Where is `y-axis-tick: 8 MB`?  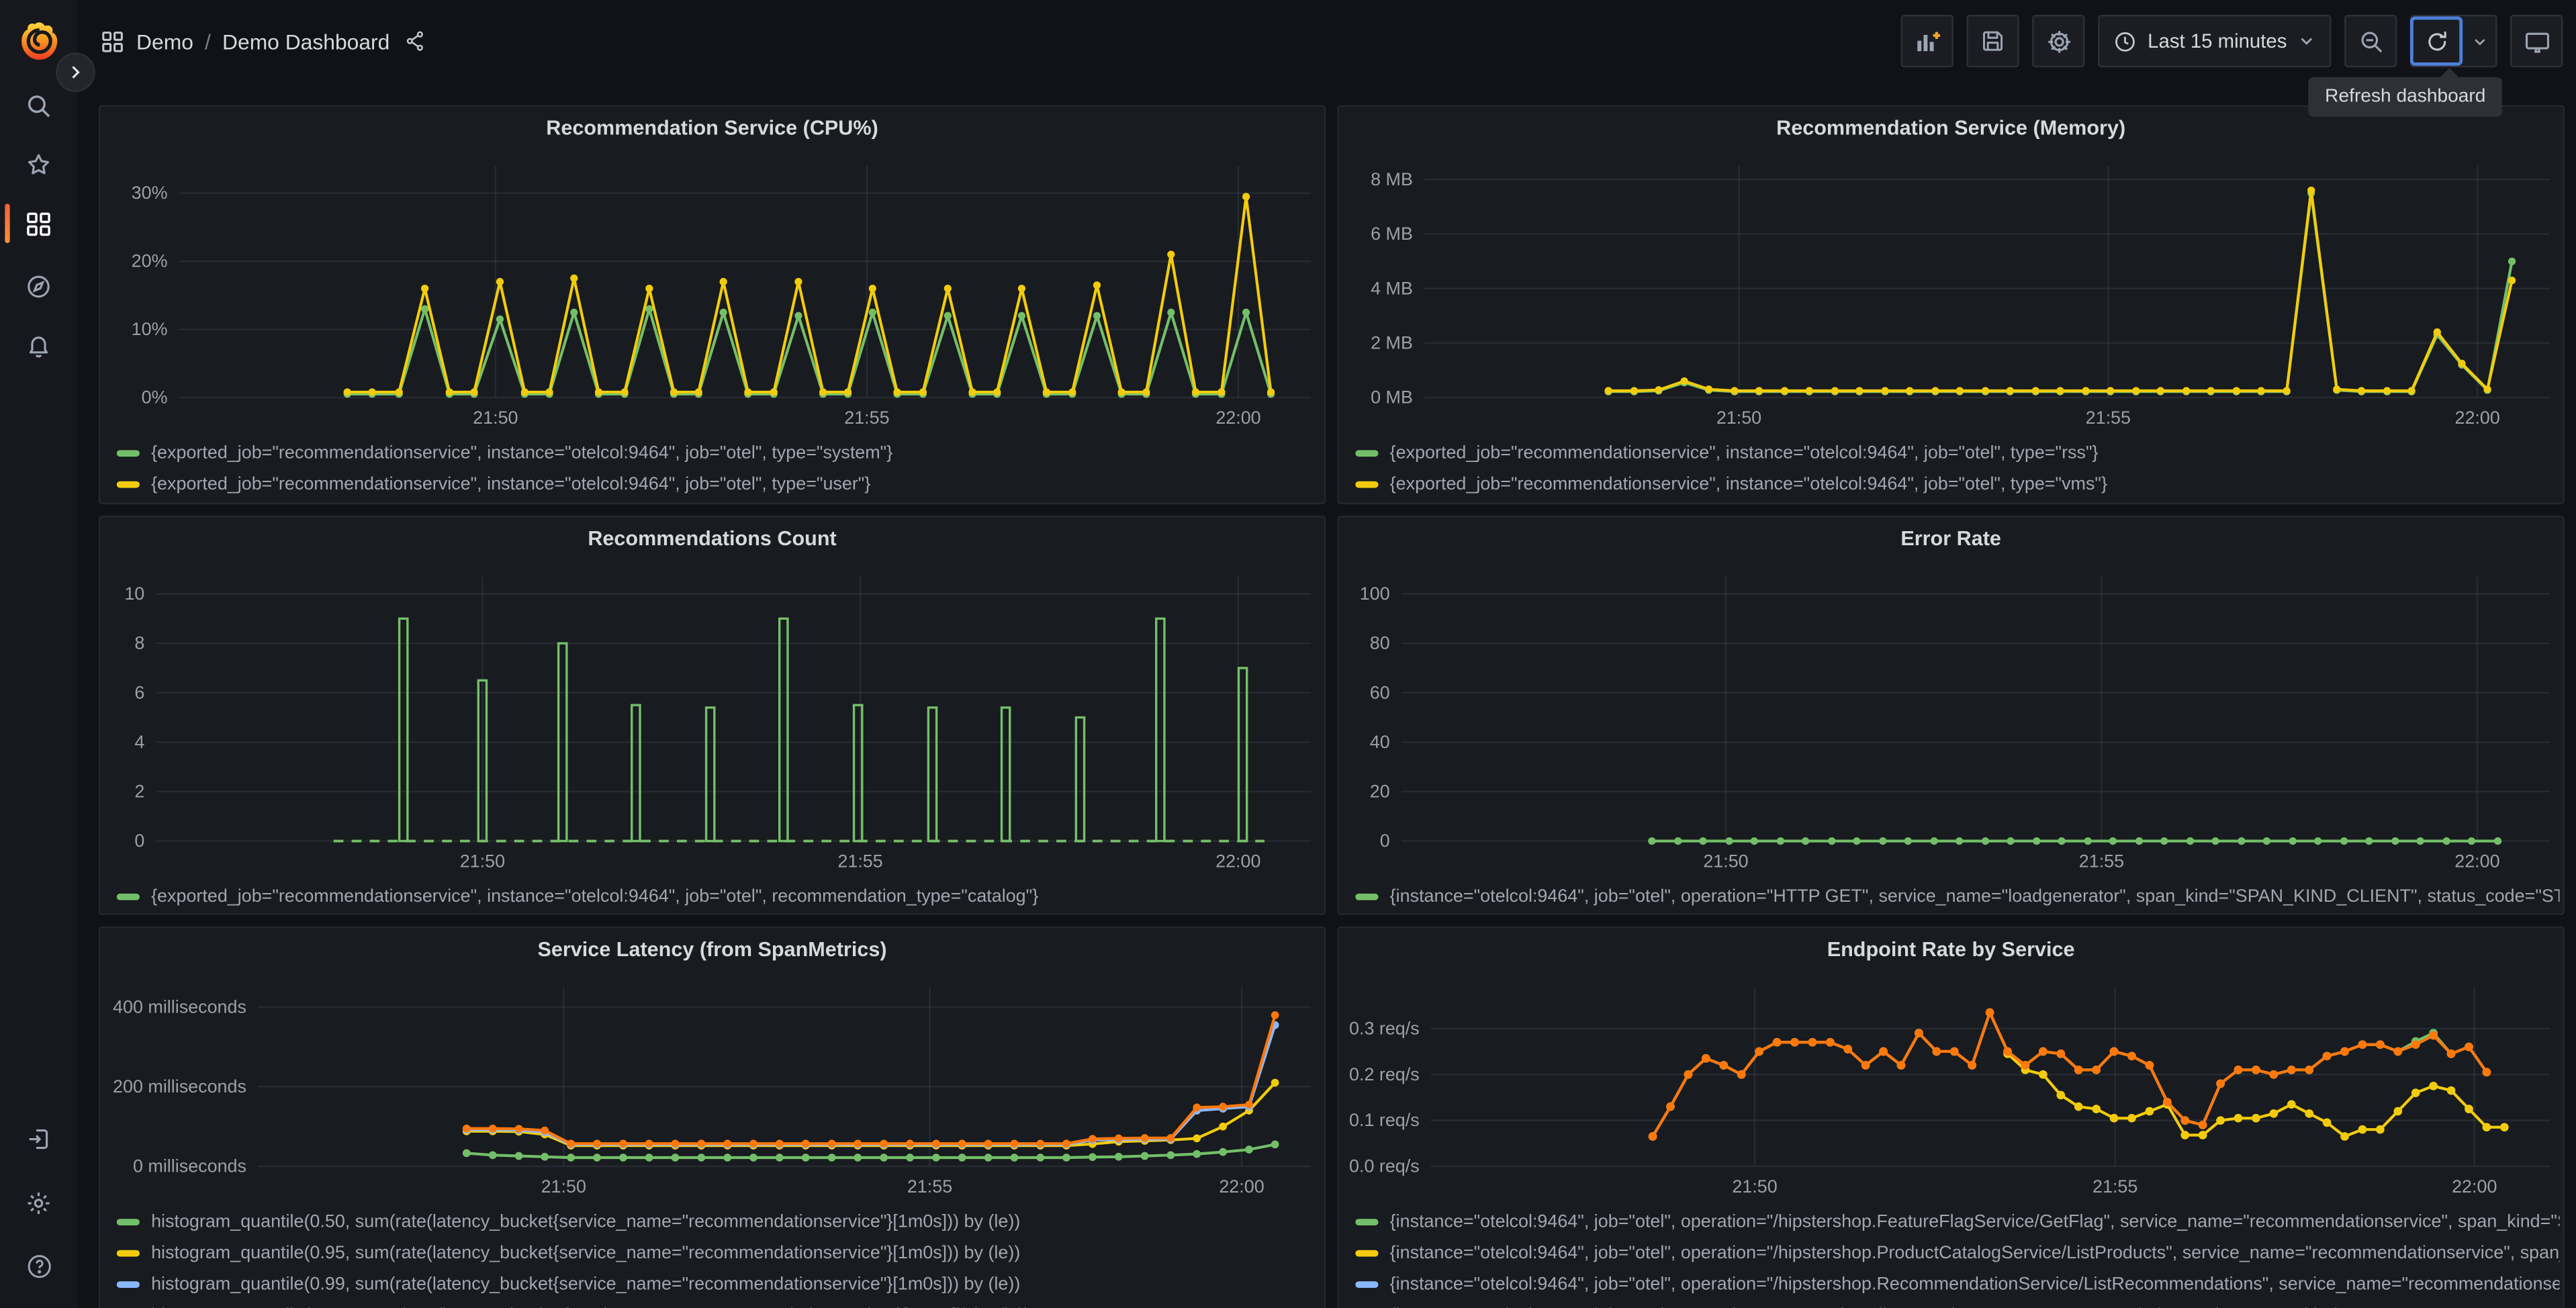 y-axis-tick: 8 MB is located at coordinates (1392, 179).